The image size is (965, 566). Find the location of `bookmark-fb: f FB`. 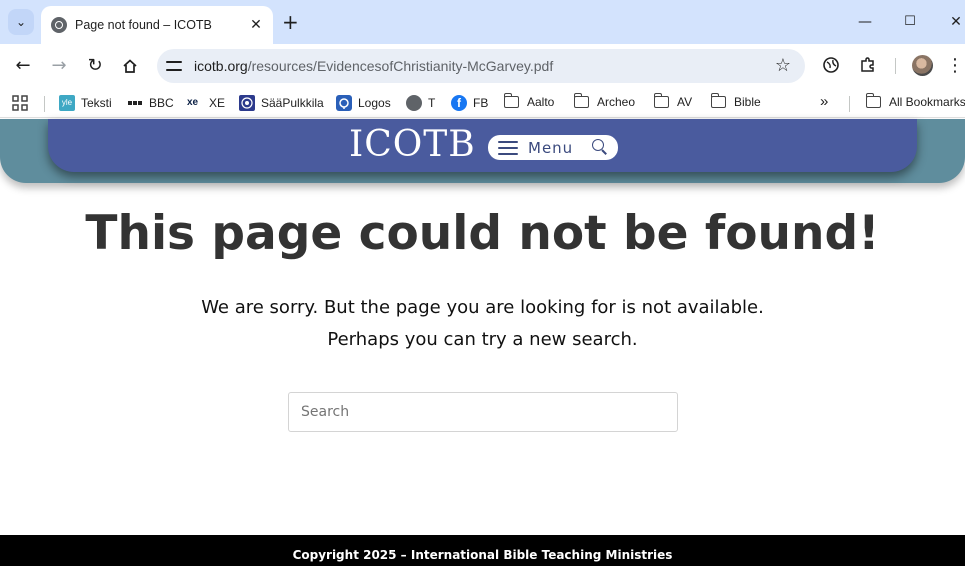

bookmark-fb: f FB is located at coordinates (469, 103).